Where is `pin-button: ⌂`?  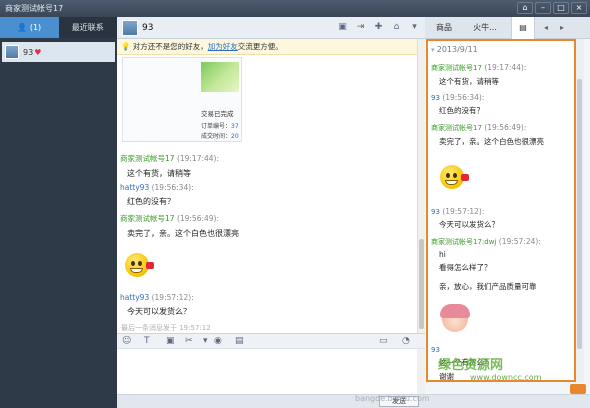
pin-button: ⌂ is located at coordinates (525, 8).